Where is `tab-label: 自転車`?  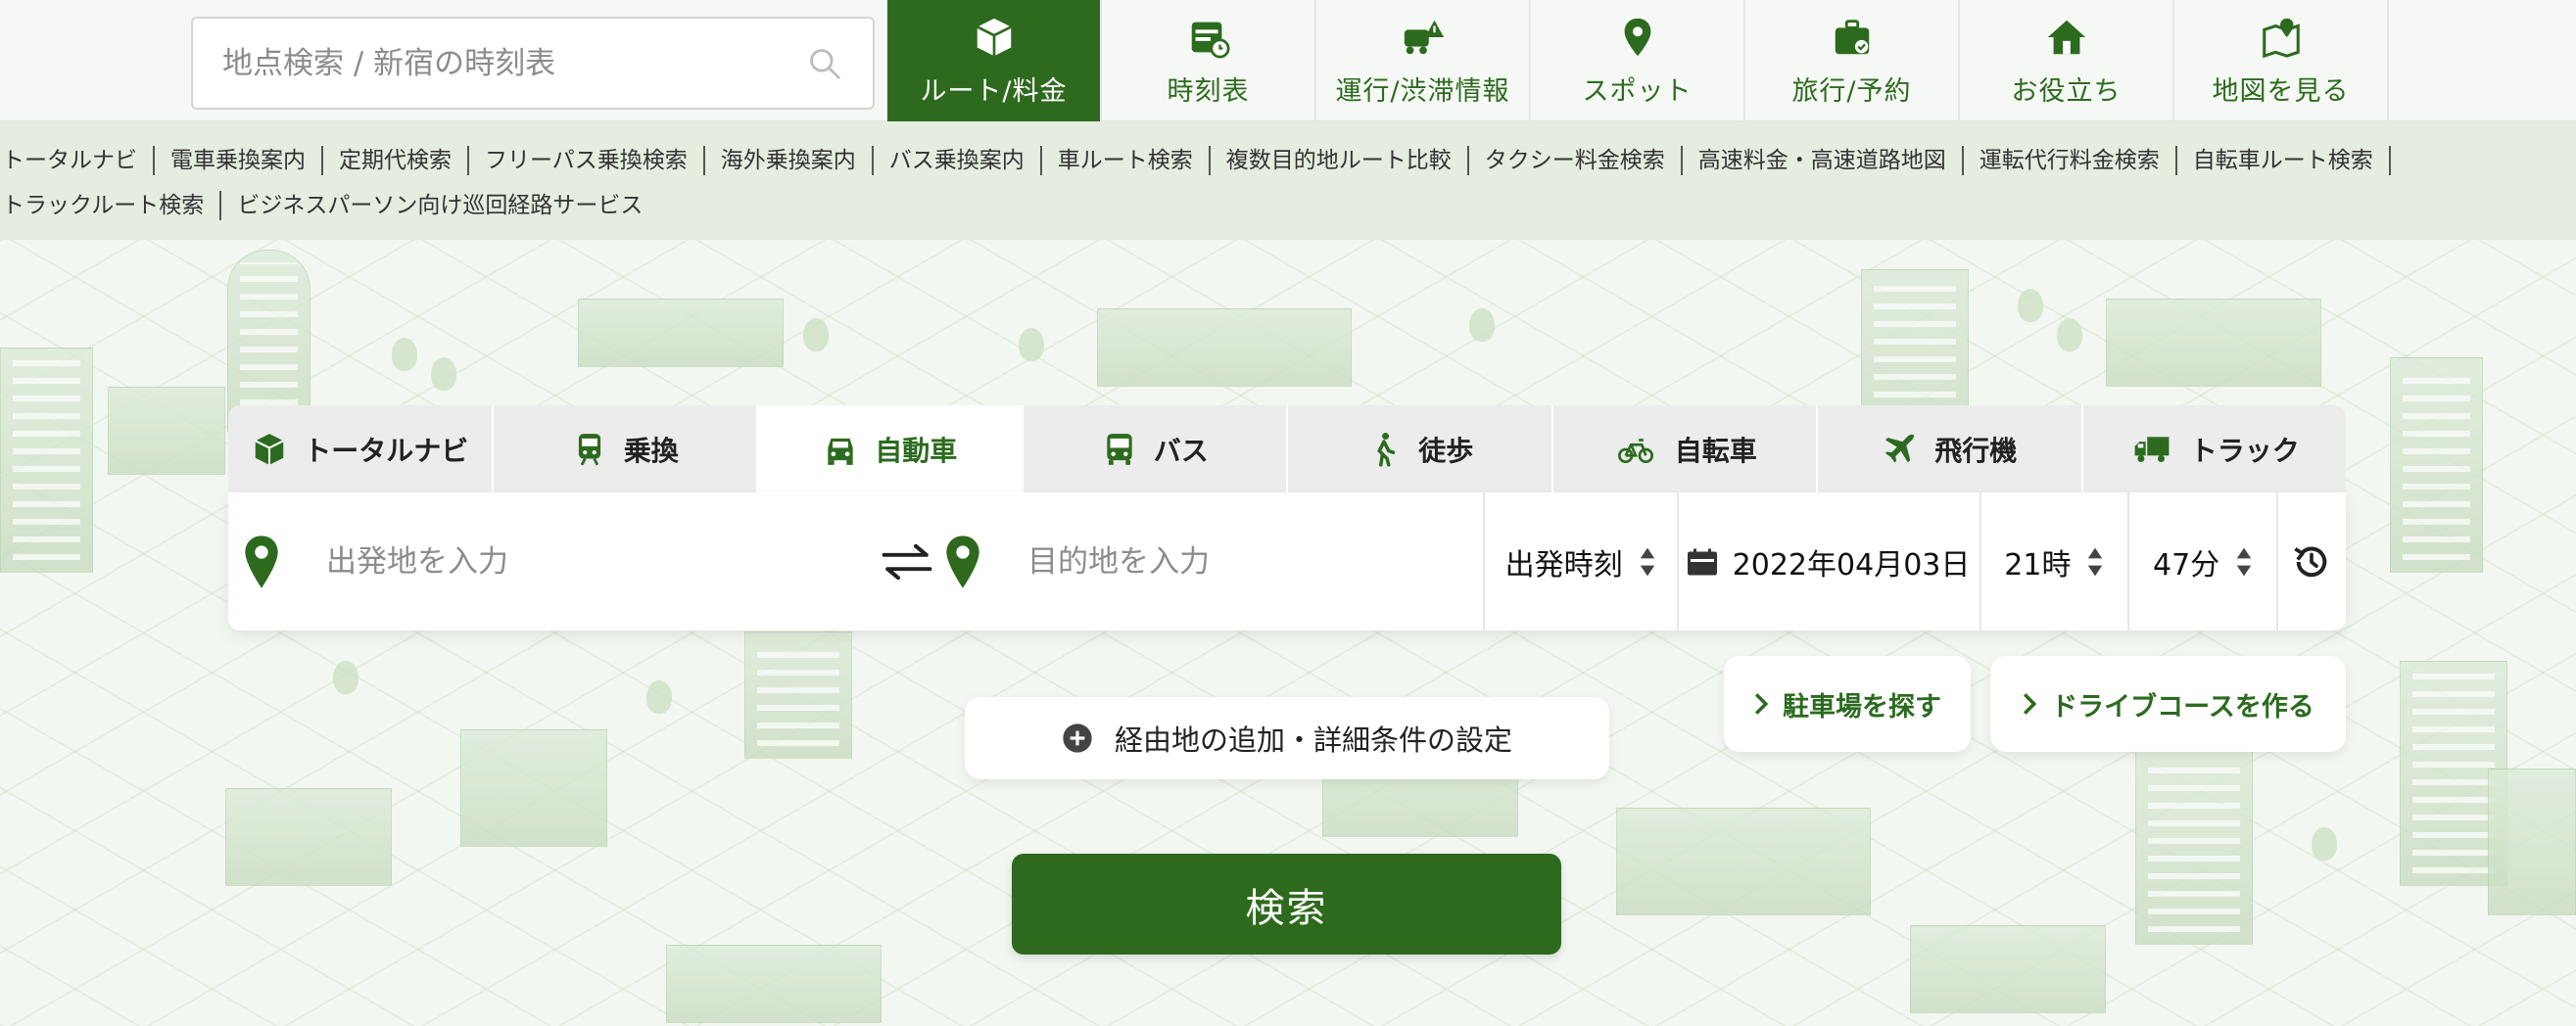
tab-label: 自転車 is located at coordinates (1715, 450).